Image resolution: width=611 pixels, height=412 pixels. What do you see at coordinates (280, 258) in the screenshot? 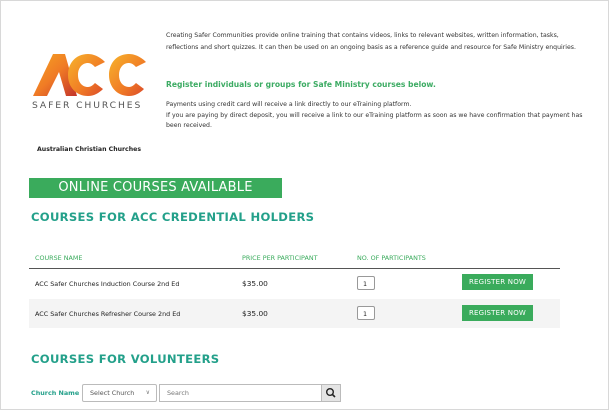
I see `column-price: PRICE PER PARTICIPANT` at bounding box center [280, 258].